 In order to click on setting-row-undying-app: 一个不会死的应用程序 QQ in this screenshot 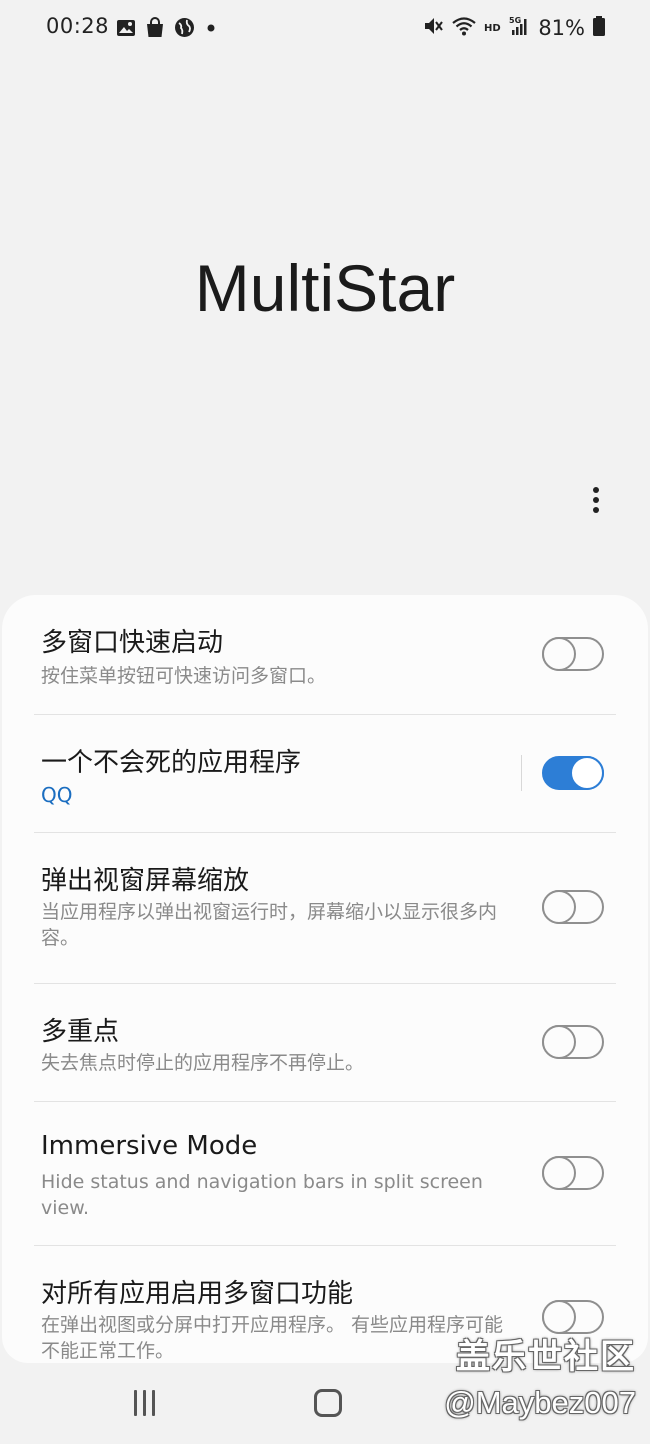, I will do `click(325, 773)`.